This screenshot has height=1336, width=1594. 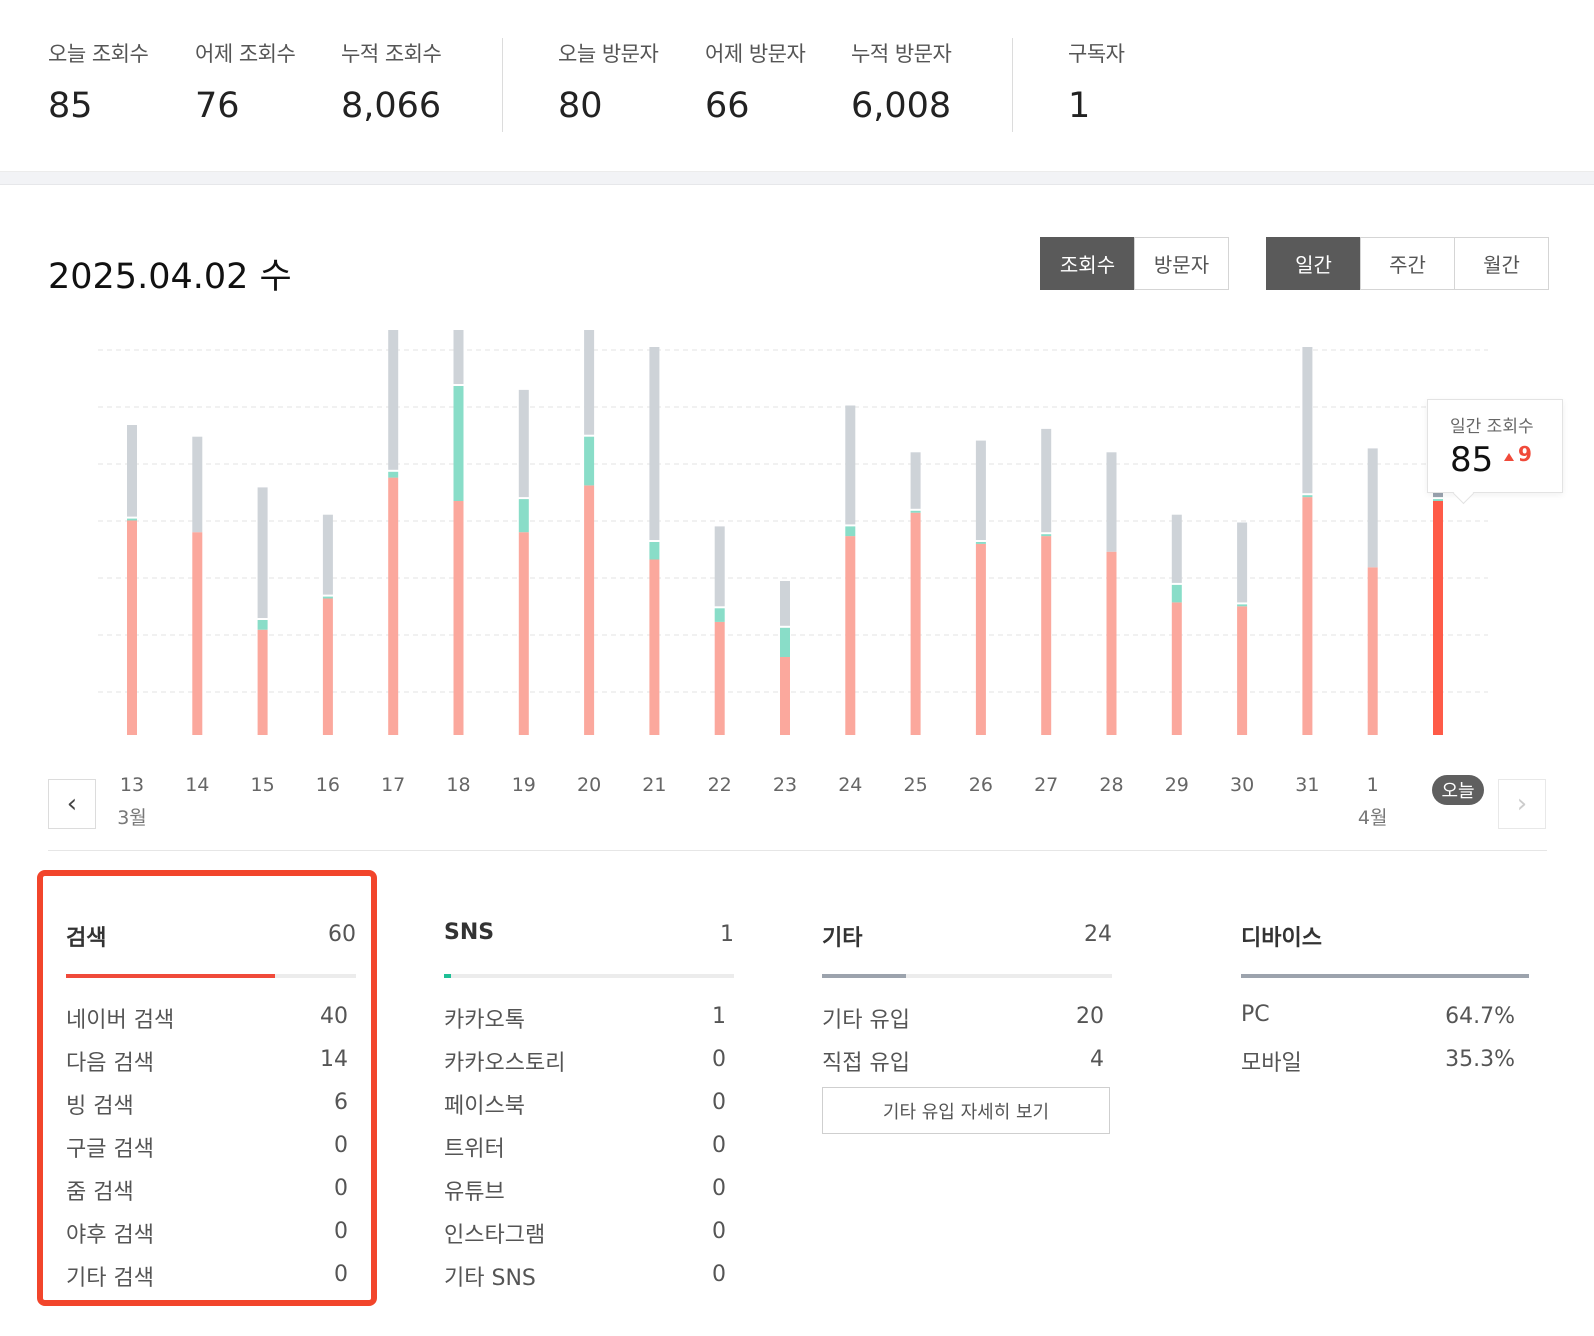 I want to click on tab-daily: 일간, so click(x=1313, y=263).